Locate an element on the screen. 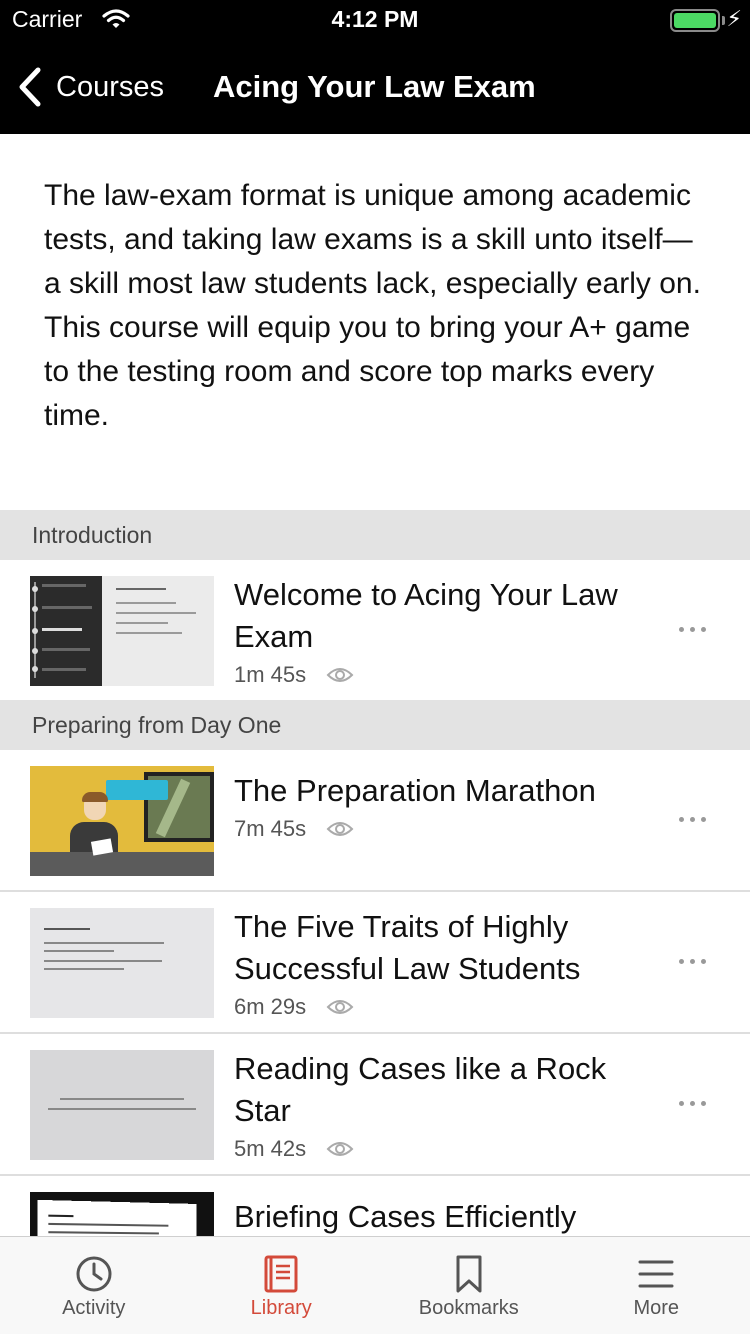 This screenshot has height=1334, width=750. clock-icon is located at coordinates (94, 1274).